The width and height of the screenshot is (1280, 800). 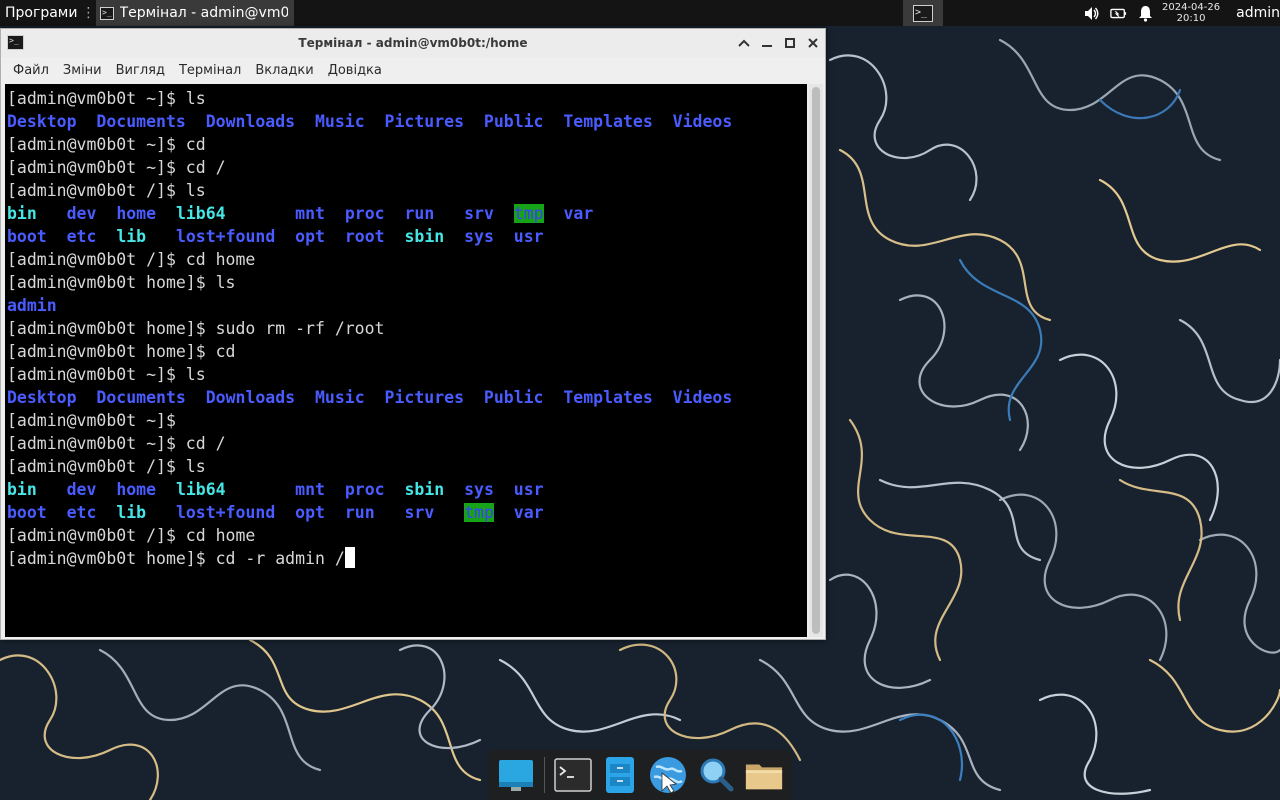 I want to click on desktop-icon, so click(x=515, y=775).